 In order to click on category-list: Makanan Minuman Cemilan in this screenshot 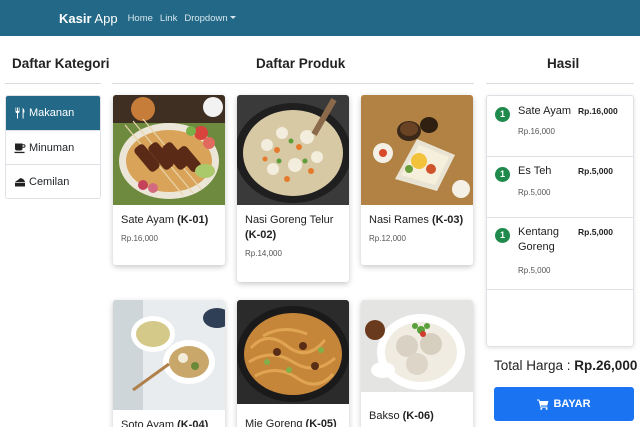, I will do `click(53, 147)`.